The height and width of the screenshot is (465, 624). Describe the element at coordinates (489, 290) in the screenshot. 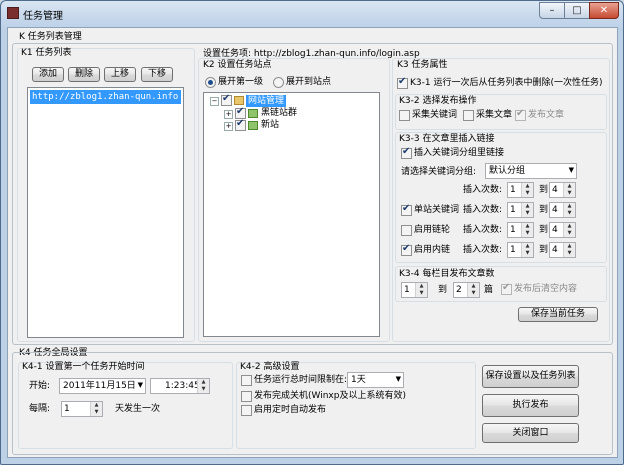

I see `articles-unit-label: 篇` at that location.